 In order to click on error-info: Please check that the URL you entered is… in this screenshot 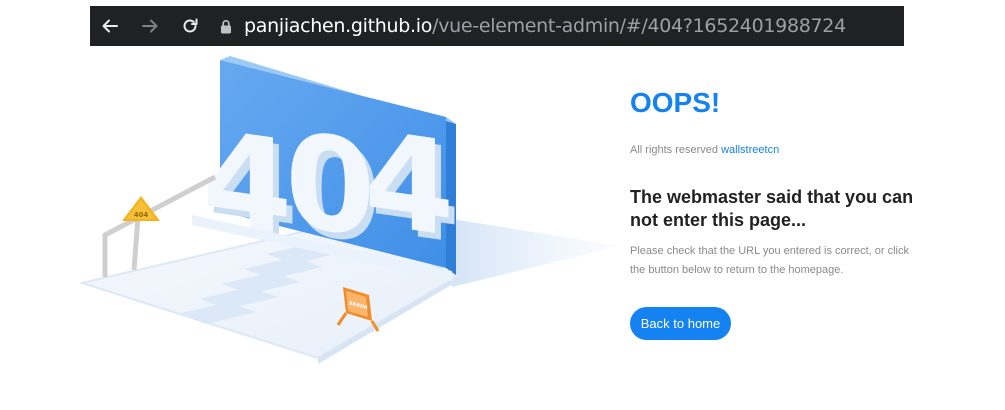, I will do `click(769, 260)`.